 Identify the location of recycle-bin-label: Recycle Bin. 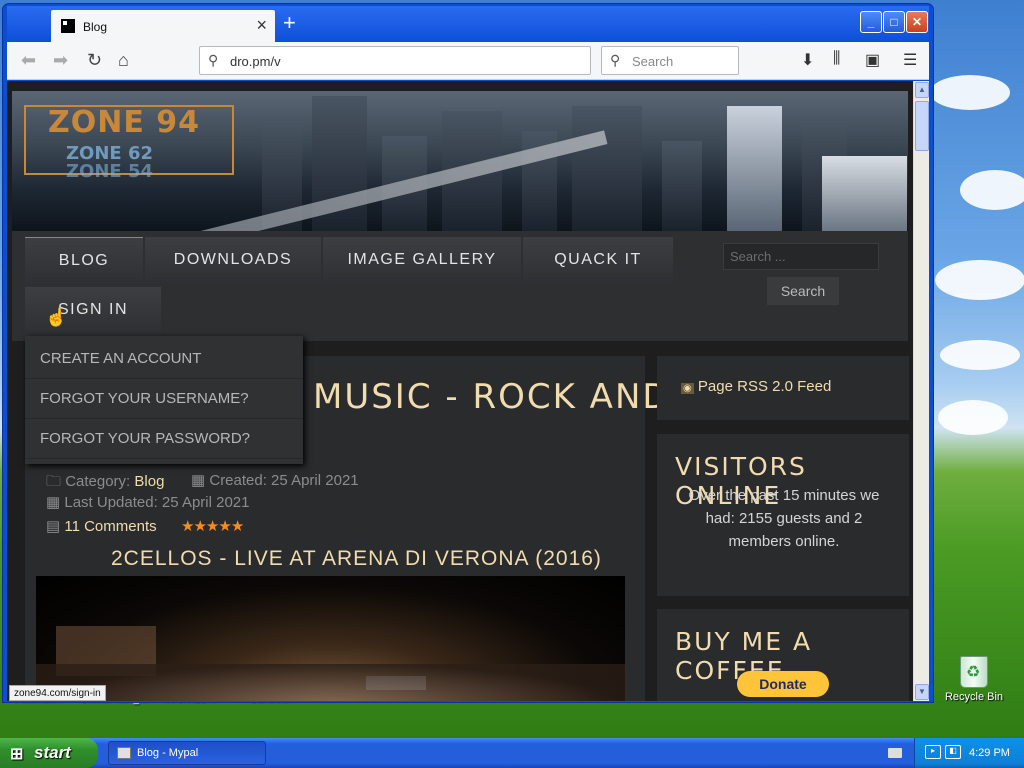
(974, 697).